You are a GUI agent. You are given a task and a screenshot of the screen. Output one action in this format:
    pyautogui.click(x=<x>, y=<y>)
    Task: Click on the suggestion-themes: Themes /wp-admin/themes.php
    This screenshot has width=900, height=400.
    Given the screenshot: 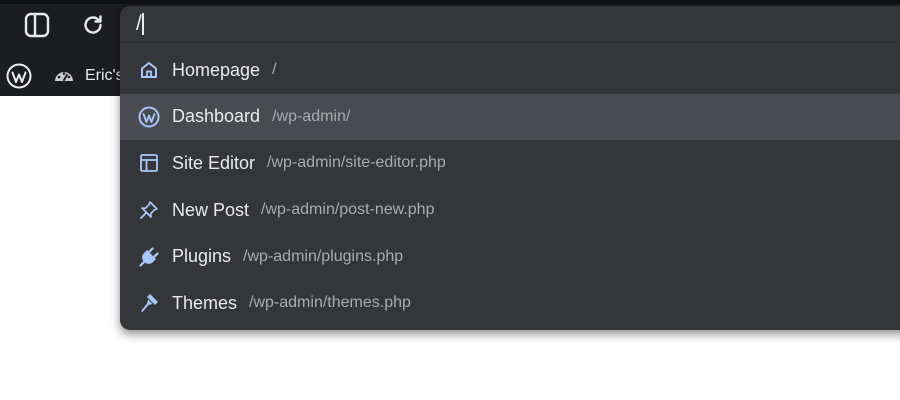 What is the action you would take?
    pyautogui.click(x=510, y=303)
    